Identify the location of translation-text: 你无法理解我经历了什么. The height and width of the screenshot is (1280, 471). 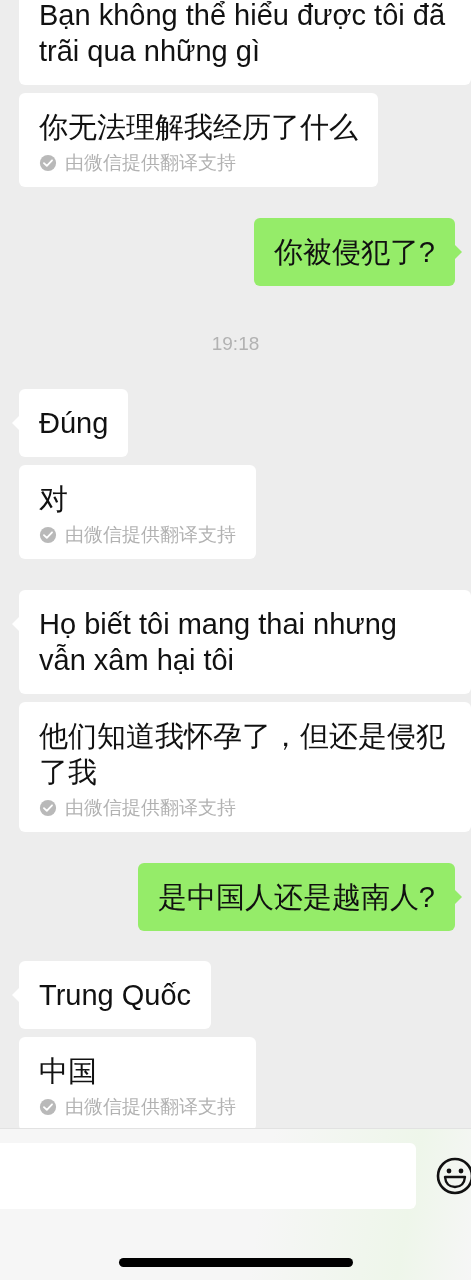
(198, 127).